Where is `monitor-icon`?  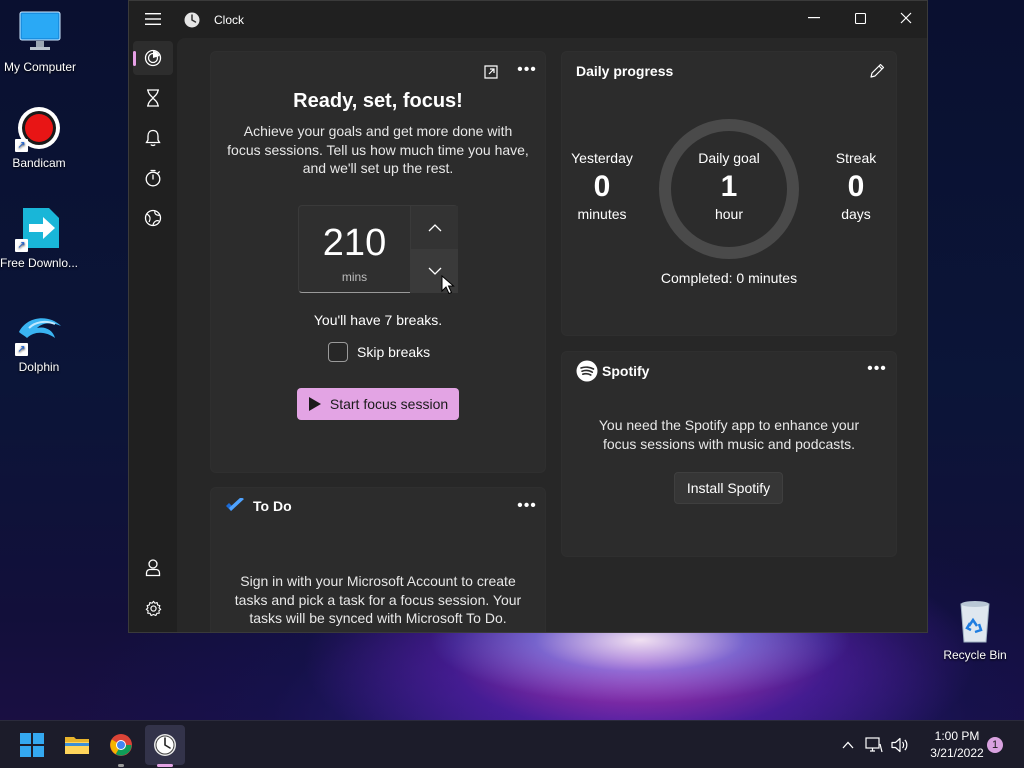 monitor-icon is located at coordinates (40, 32).